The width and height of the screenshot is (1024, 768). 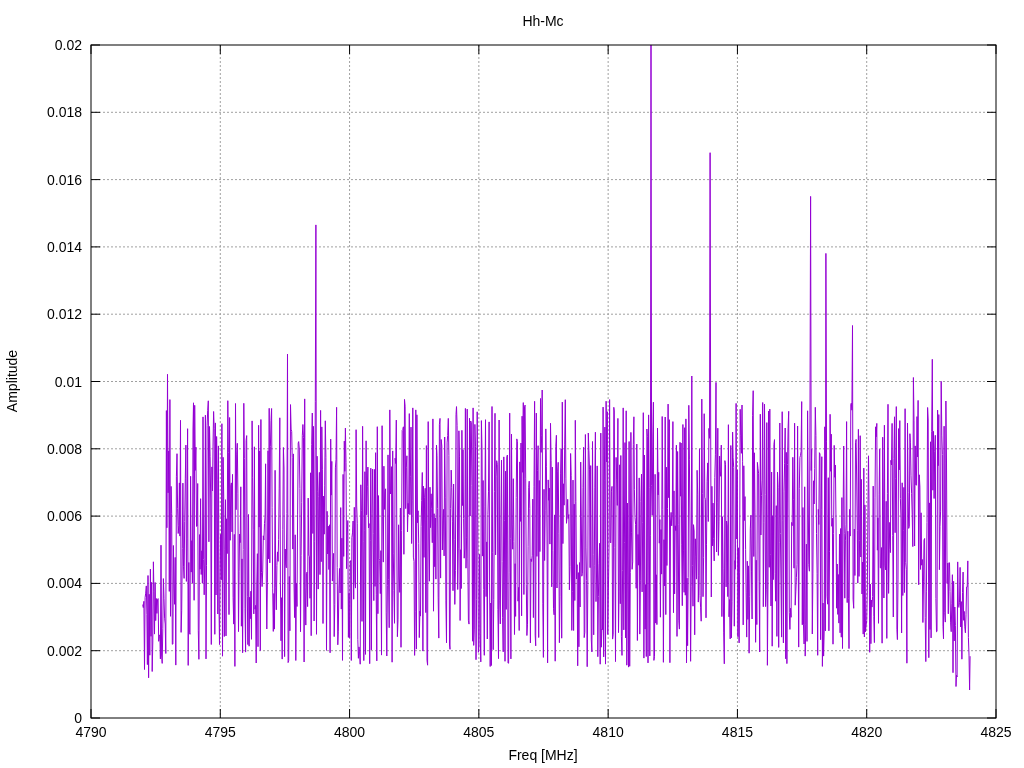 I want to click on tick-label: 0.01, so click(x=68, y=381).